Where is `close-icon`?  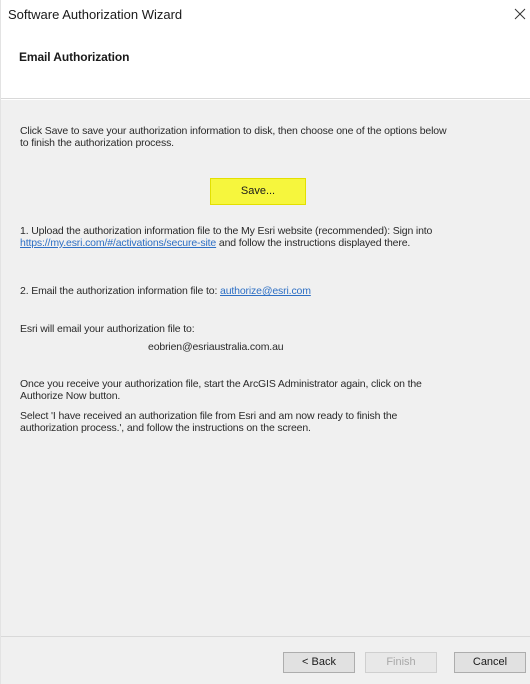 close-icon is located at coordinates (520, 14).